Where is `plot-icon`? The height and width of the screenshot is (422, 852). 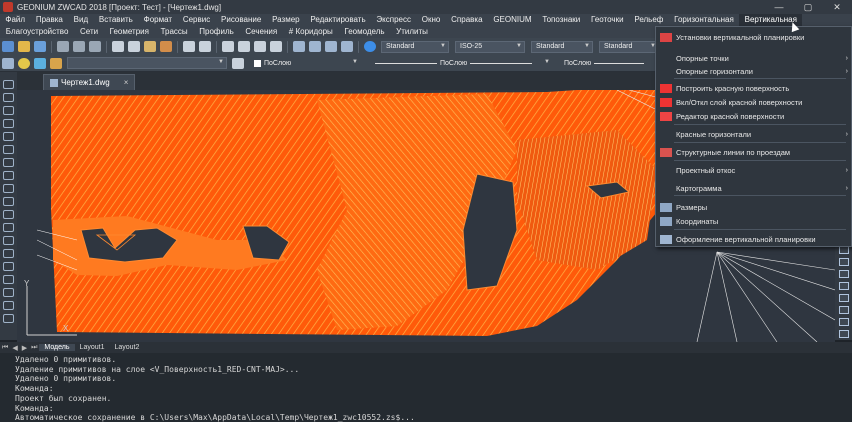 plot-icon is located at coordinates (95, 46).